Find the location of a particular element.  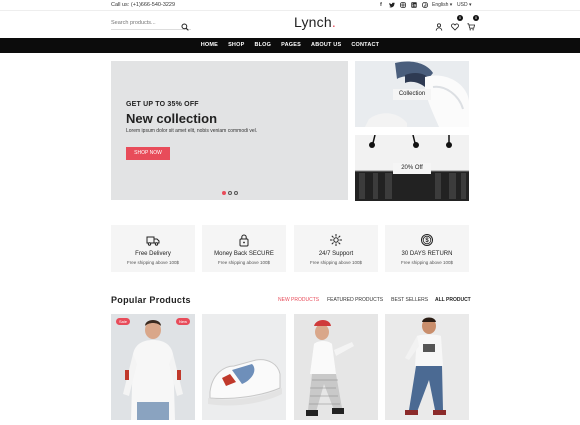

social-links: f is located at coordinates (403, 5).